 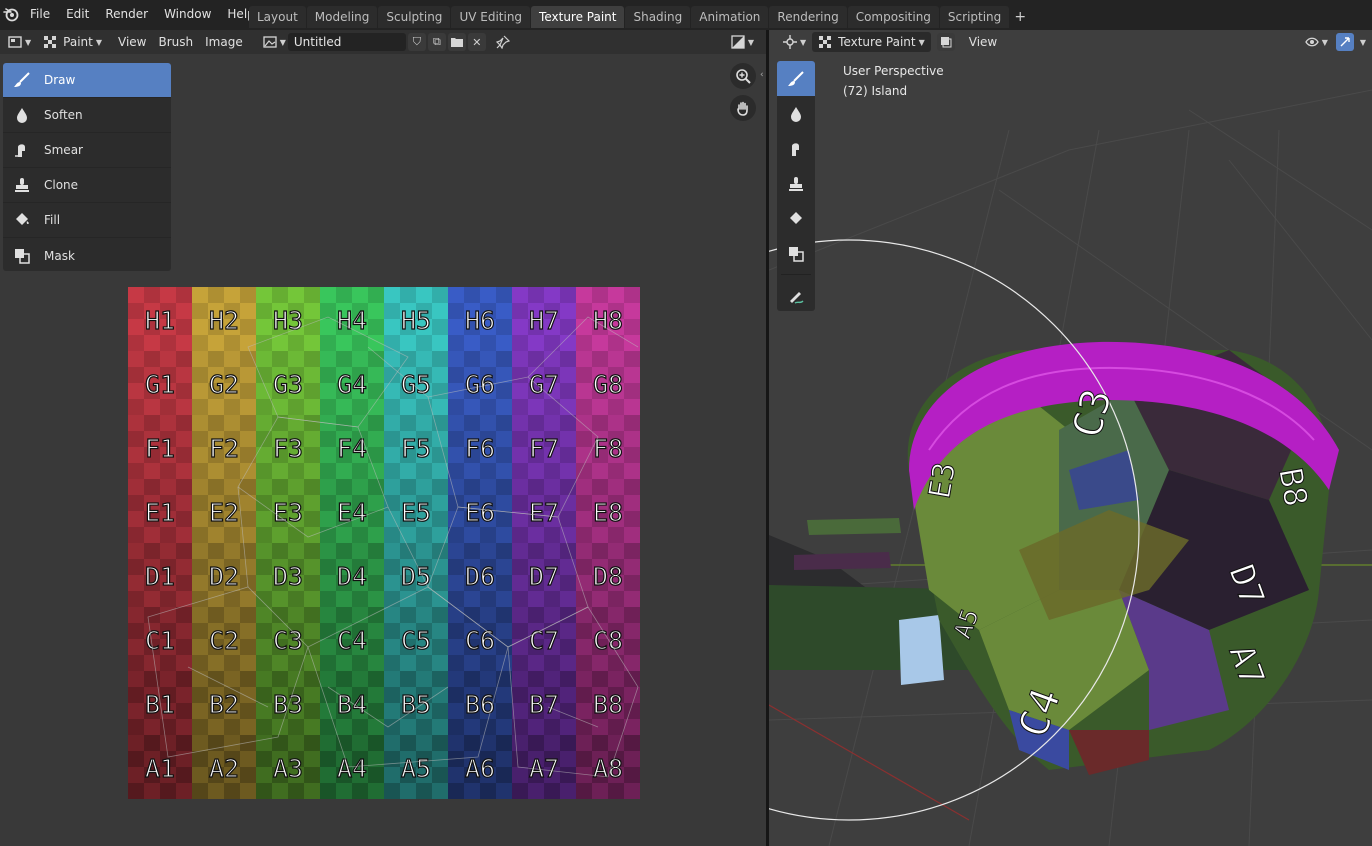 What do you see at coordinates (416, 42) in the screenshot?
I see `fake-user-icon: ⛉` at bounding box center [416, 42].